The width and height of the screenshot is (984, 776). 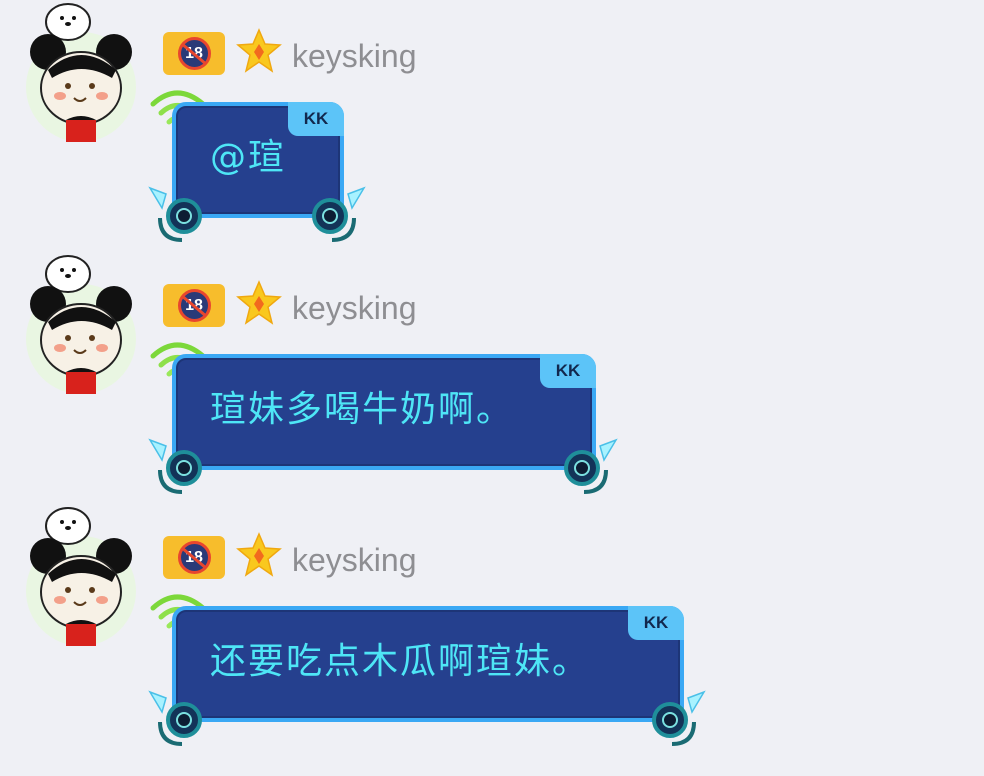 What do you see at coordinates (248, 157) in the screenshot?
I see `message-text: @瑄` at bounding box center [248, 157].